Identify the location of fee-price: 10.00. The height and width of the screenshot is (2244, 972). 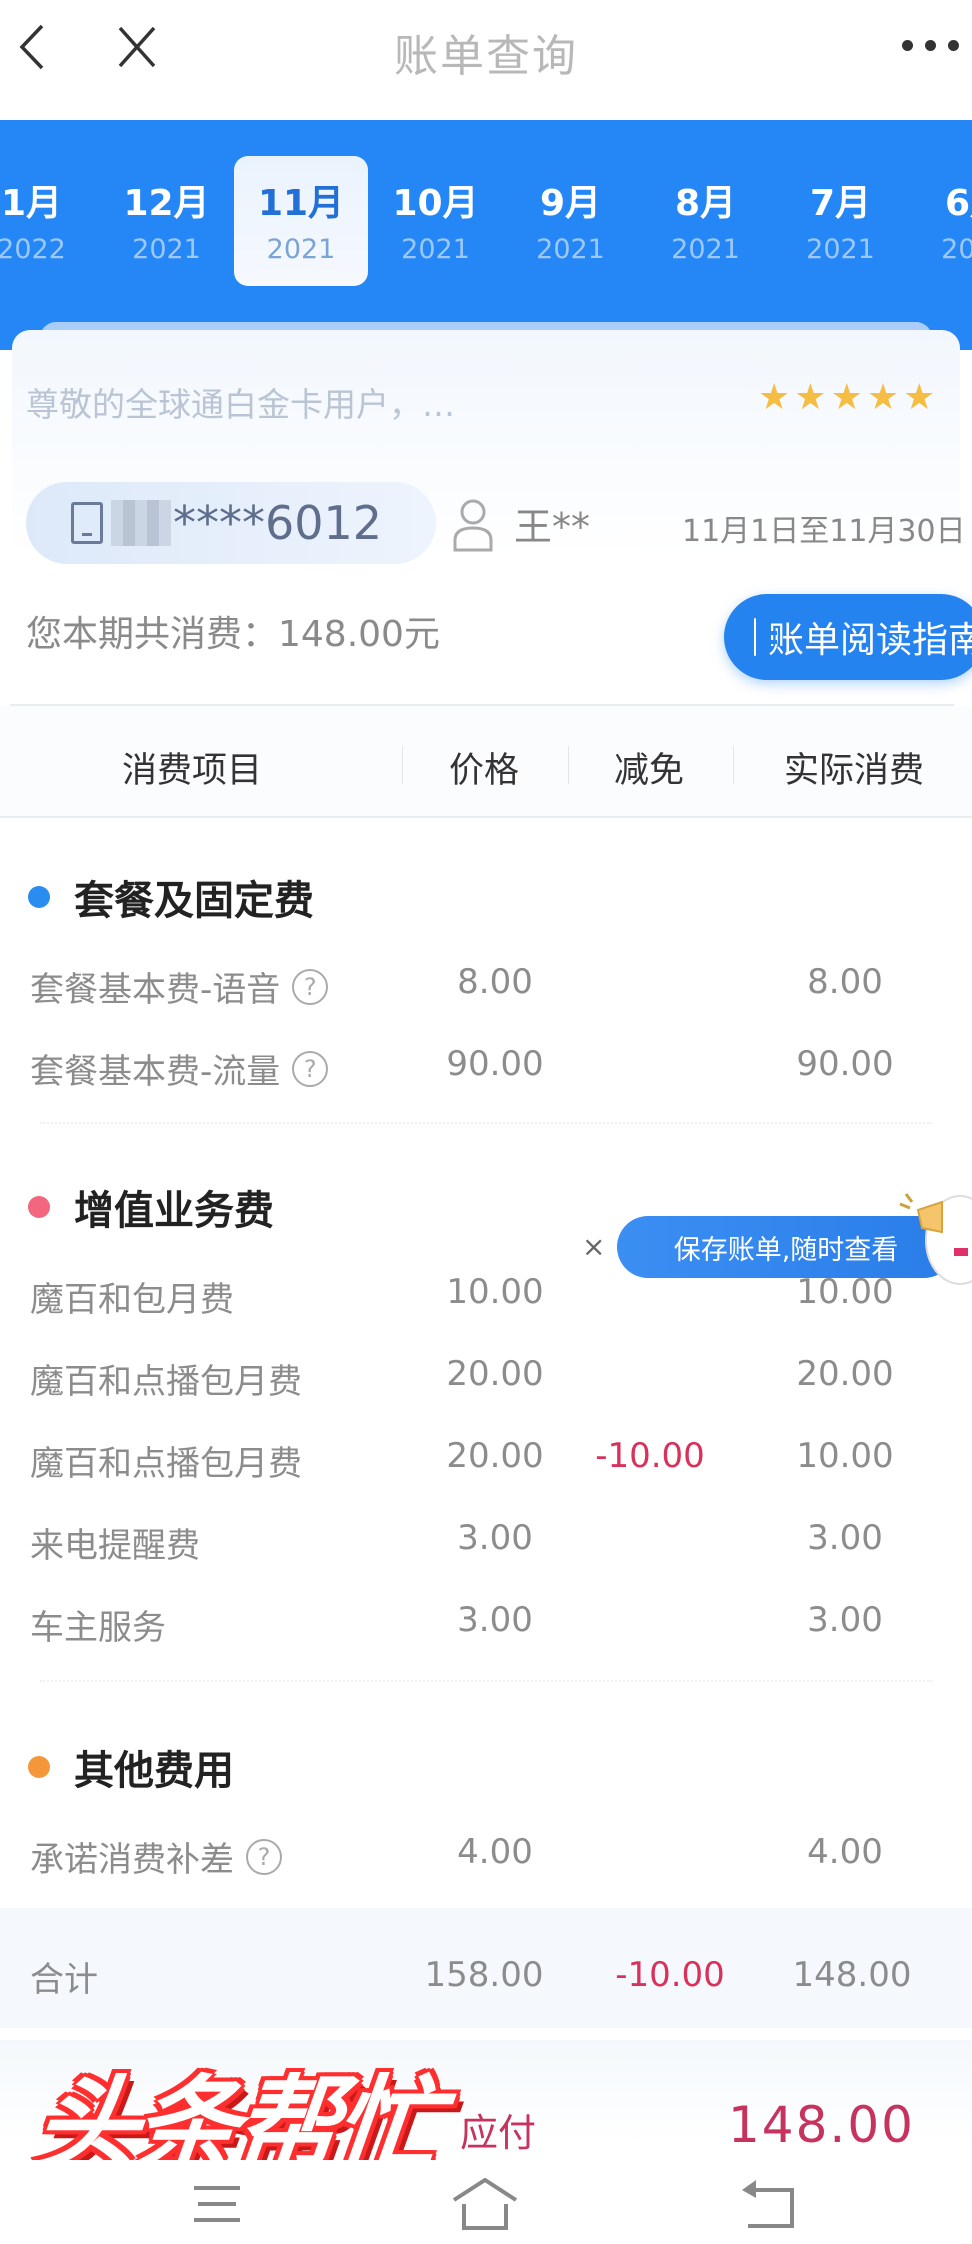
(495, 1292).